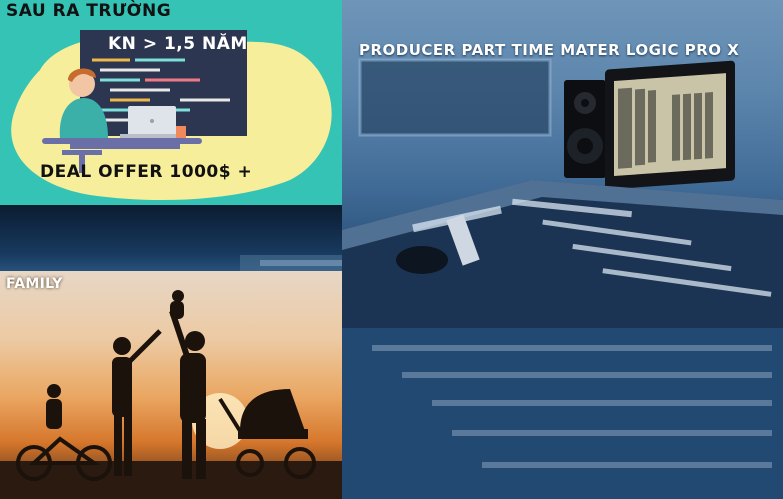 This screenshot has height=499, width=783. I want to click on producer-title: PRODUCER PART TIME MATER LOGIC PRO X, so click(549, 50).